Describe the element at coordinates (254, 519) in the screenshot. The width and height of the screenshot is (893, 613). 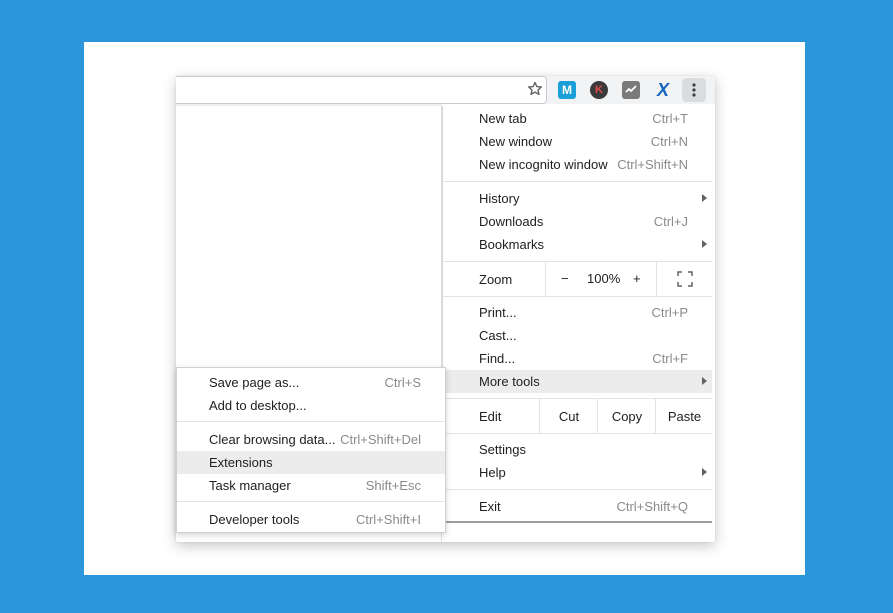
I see `menu-item-label: Developer tools` at that location.